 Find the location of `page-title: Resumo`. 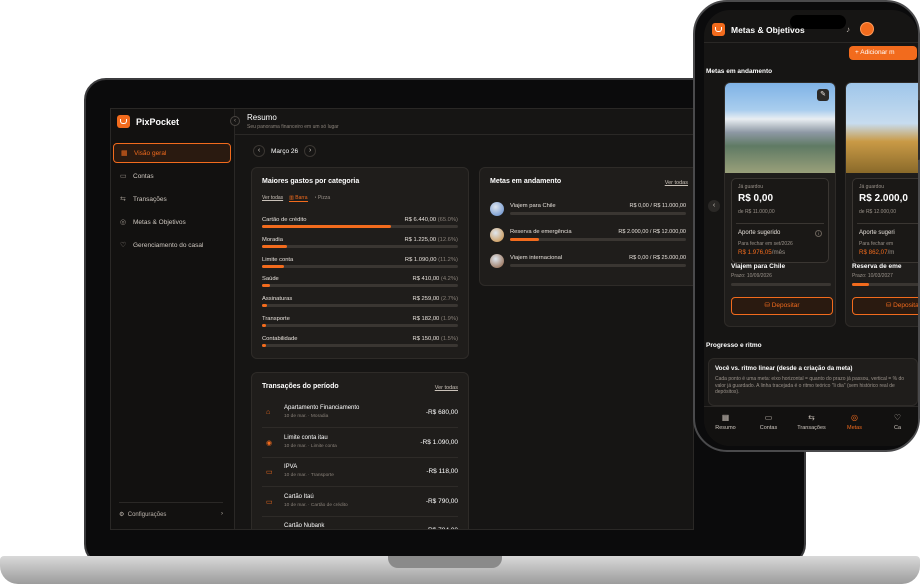

page-title: Resumo is located at coordinates (262, 117).